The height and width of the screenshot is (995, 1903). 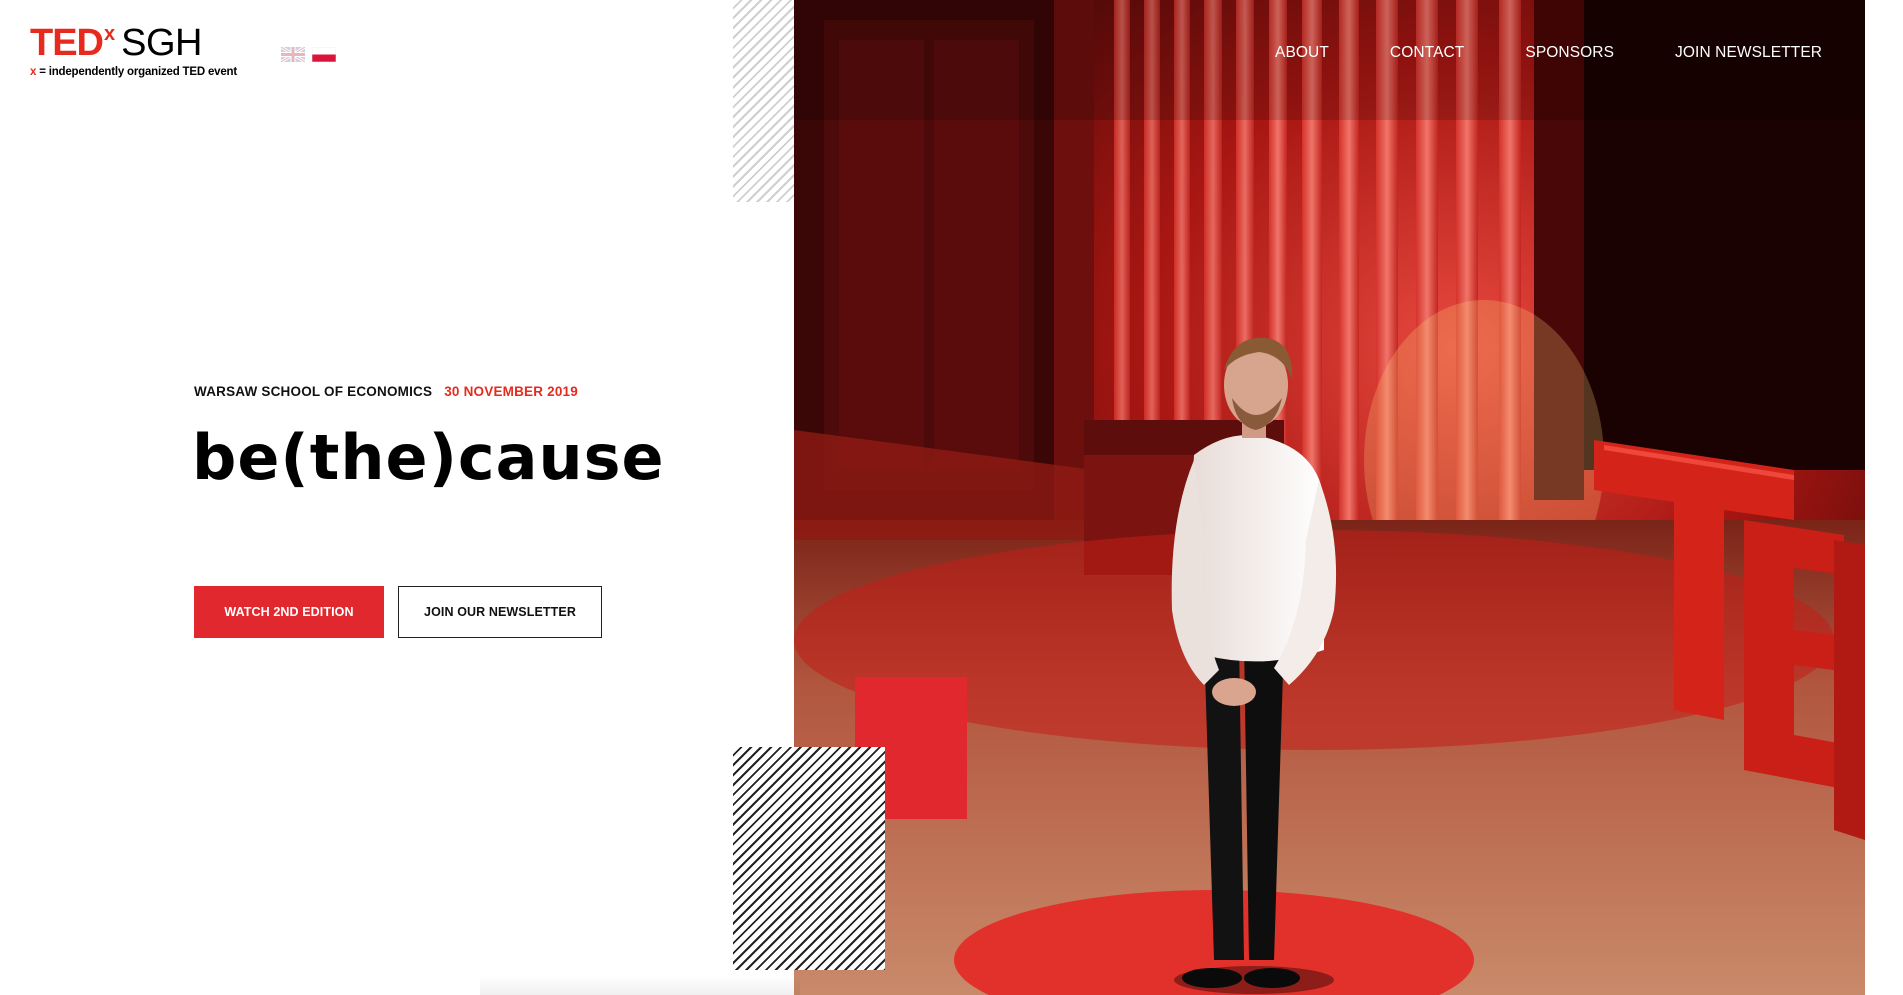 I want to click on watch-2nd-edition-button: WATCH 2ND EDITION, so click(x=289, y=612).